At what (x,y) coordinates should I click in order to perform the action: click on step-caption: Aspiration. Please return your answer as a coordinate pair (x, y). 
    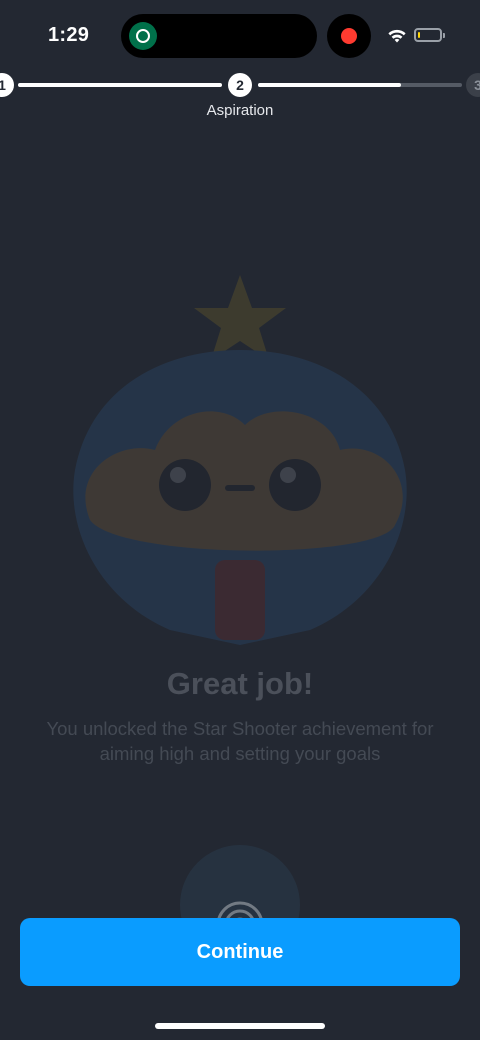
    Looking at the image, I should click on (240, 110).